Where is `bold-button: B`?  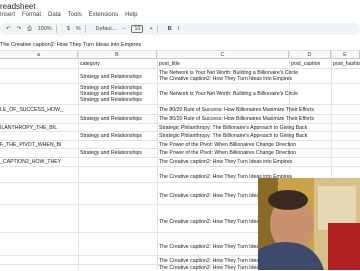
bold-button: B is located at coordinates (170, 29).